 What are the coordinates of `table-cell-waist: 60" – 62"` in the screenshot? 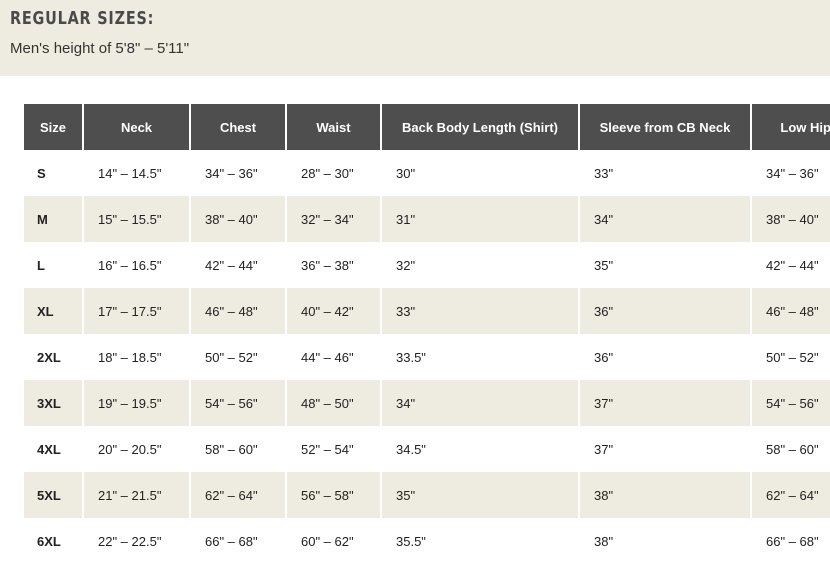 It's located at (333, 541).